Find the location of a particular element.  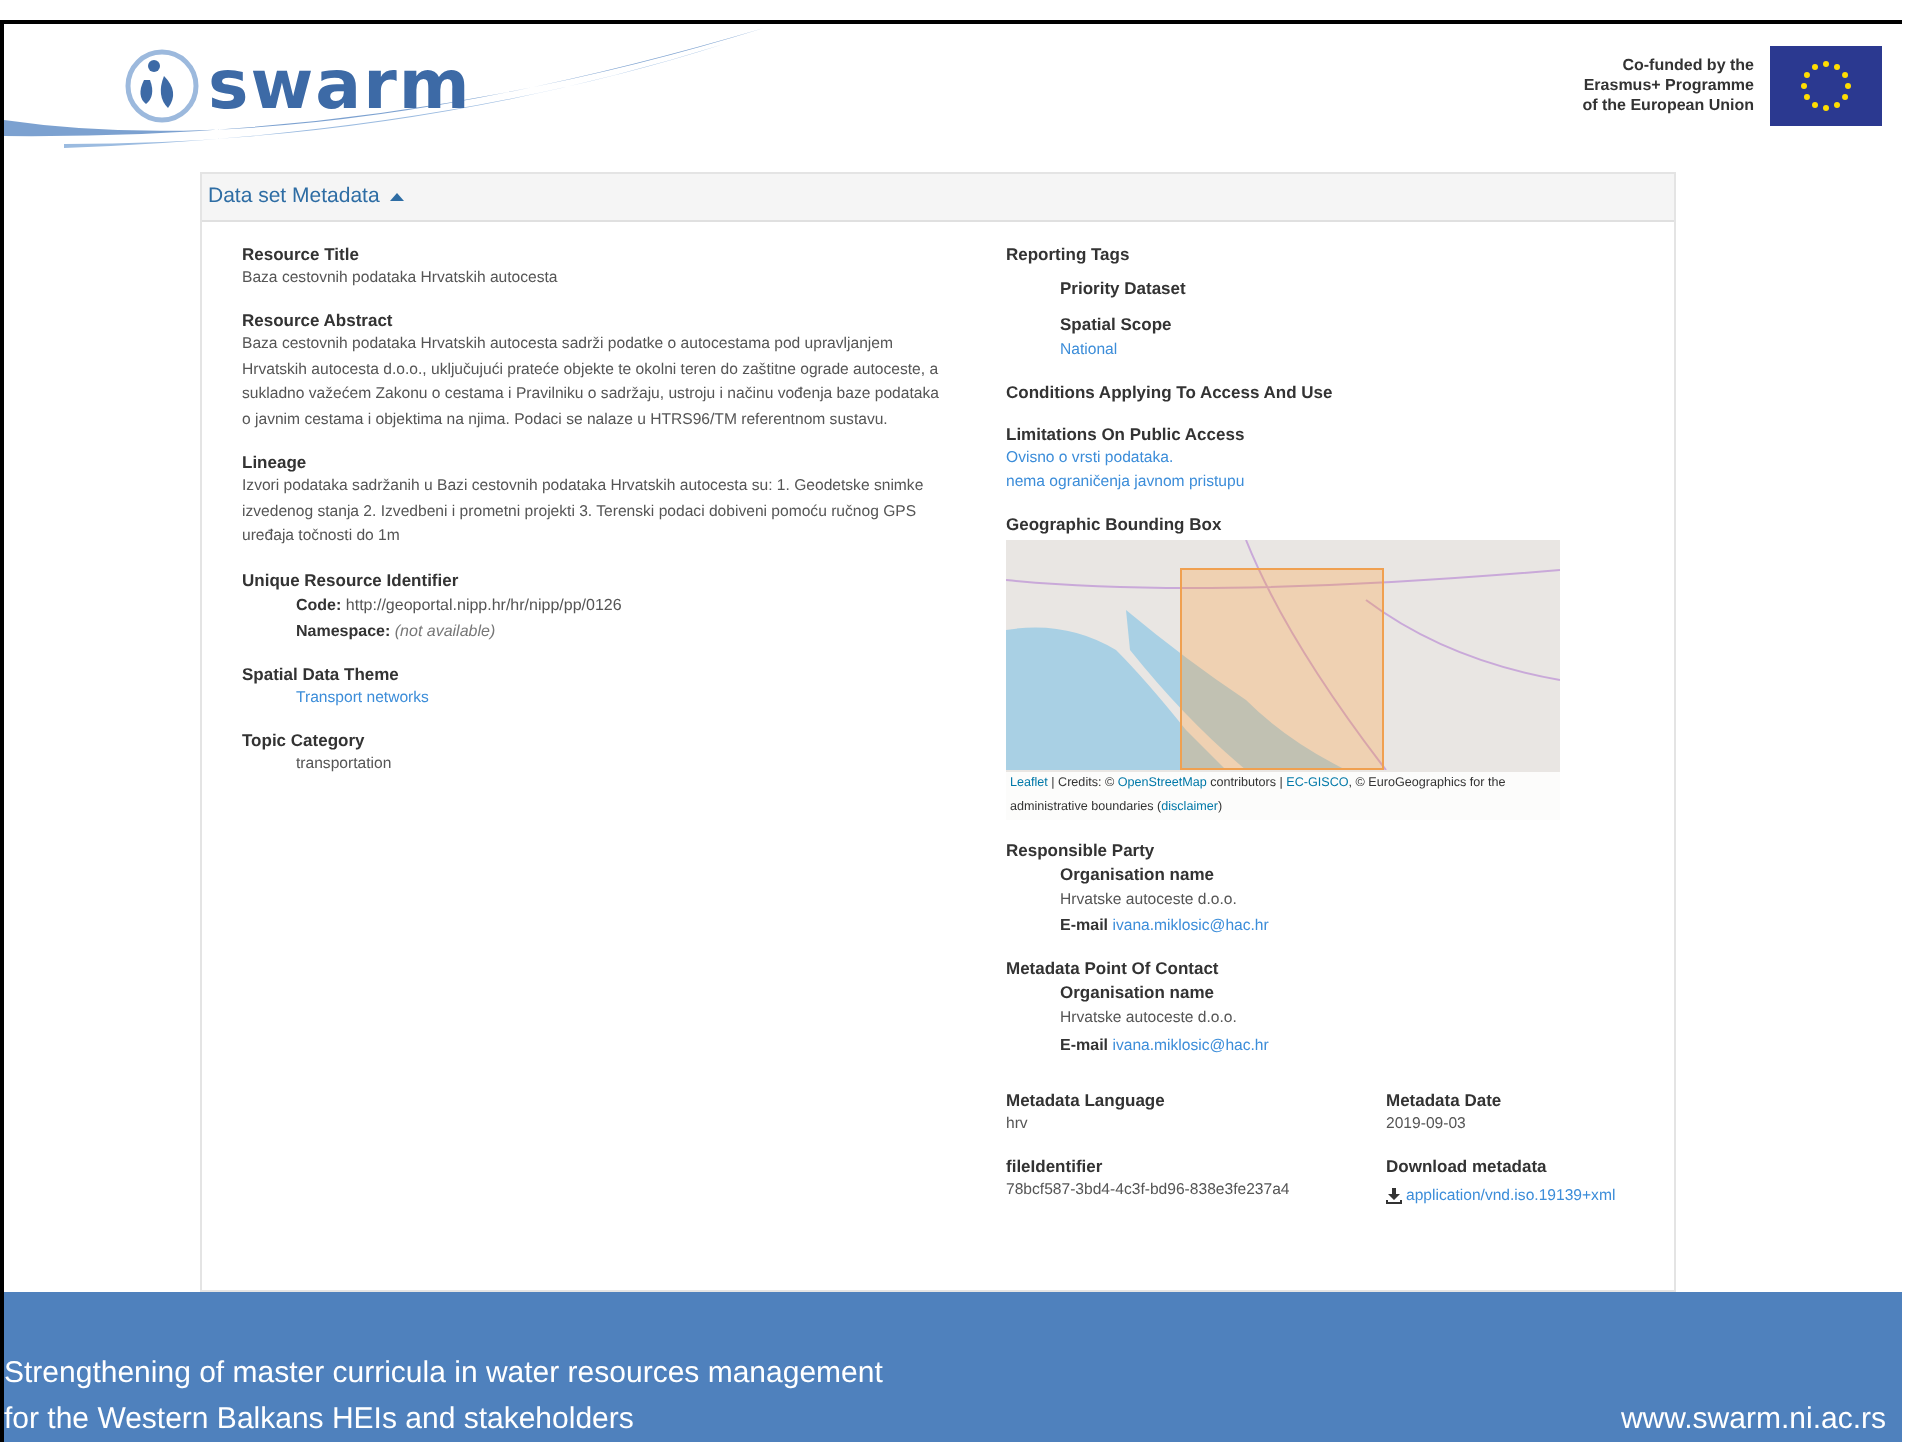

field-label: Metadata Date is located at coordinates (1445, 1099).